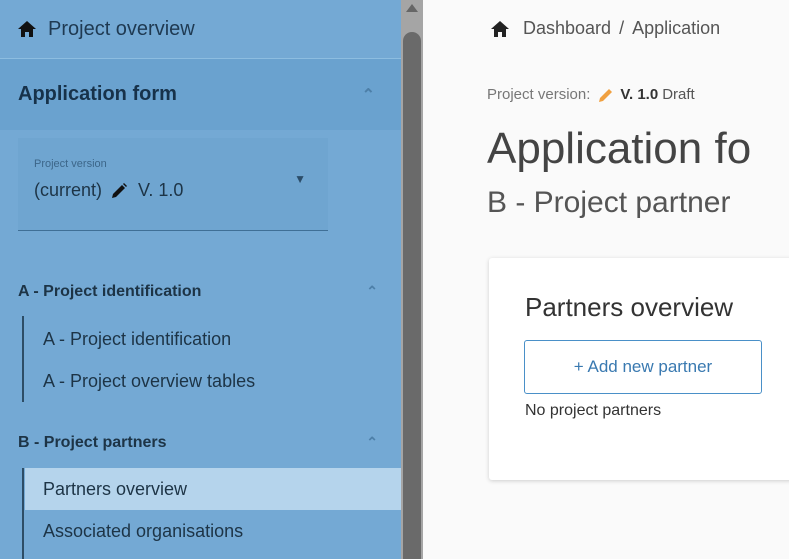 The image size is (789, 559). I want to click on project-version-select: Project version (current) V. 1.0 ▼, so click(173, 184).